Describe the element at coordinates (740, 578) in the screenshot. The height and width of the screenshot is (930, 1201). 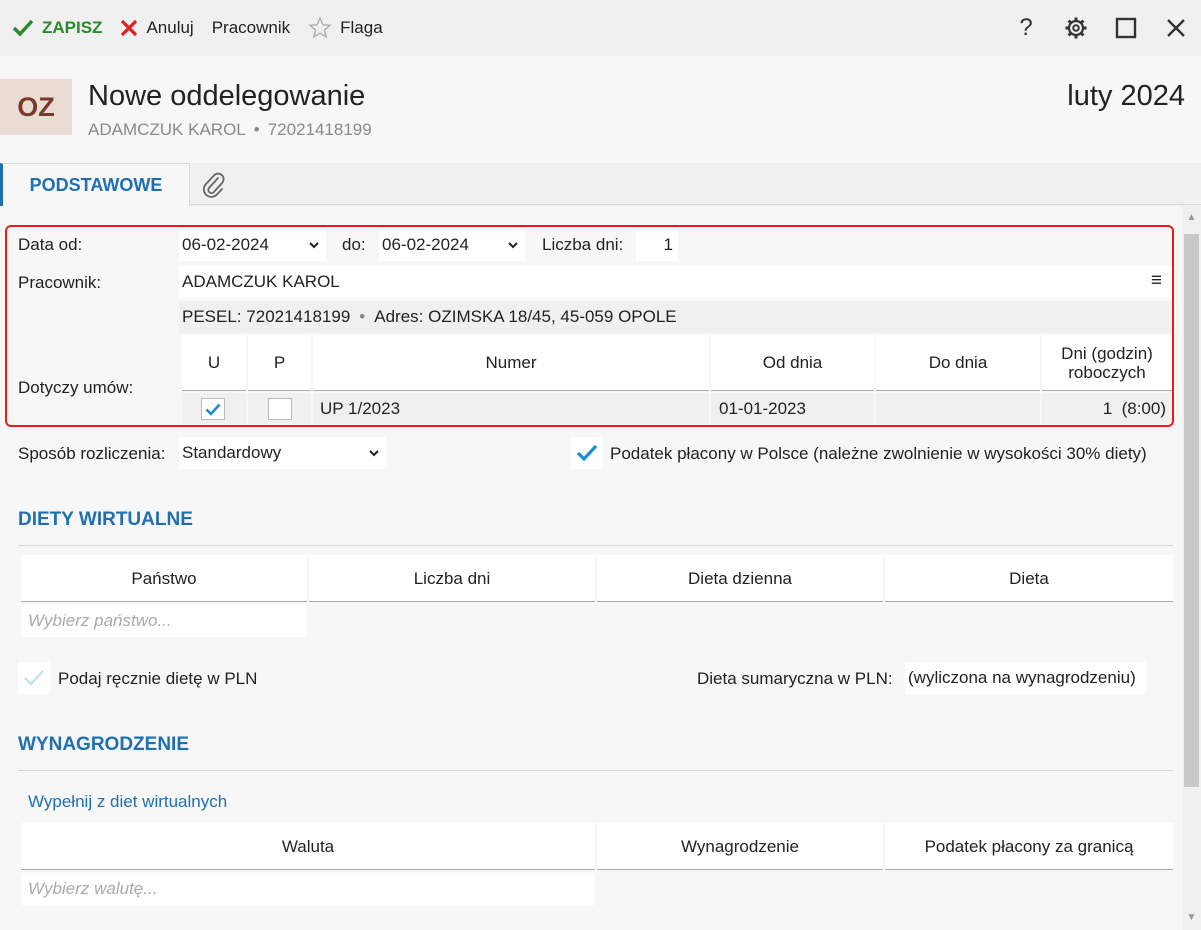
I see `column-header-daily-diet: Dieta dzienna` at that location.